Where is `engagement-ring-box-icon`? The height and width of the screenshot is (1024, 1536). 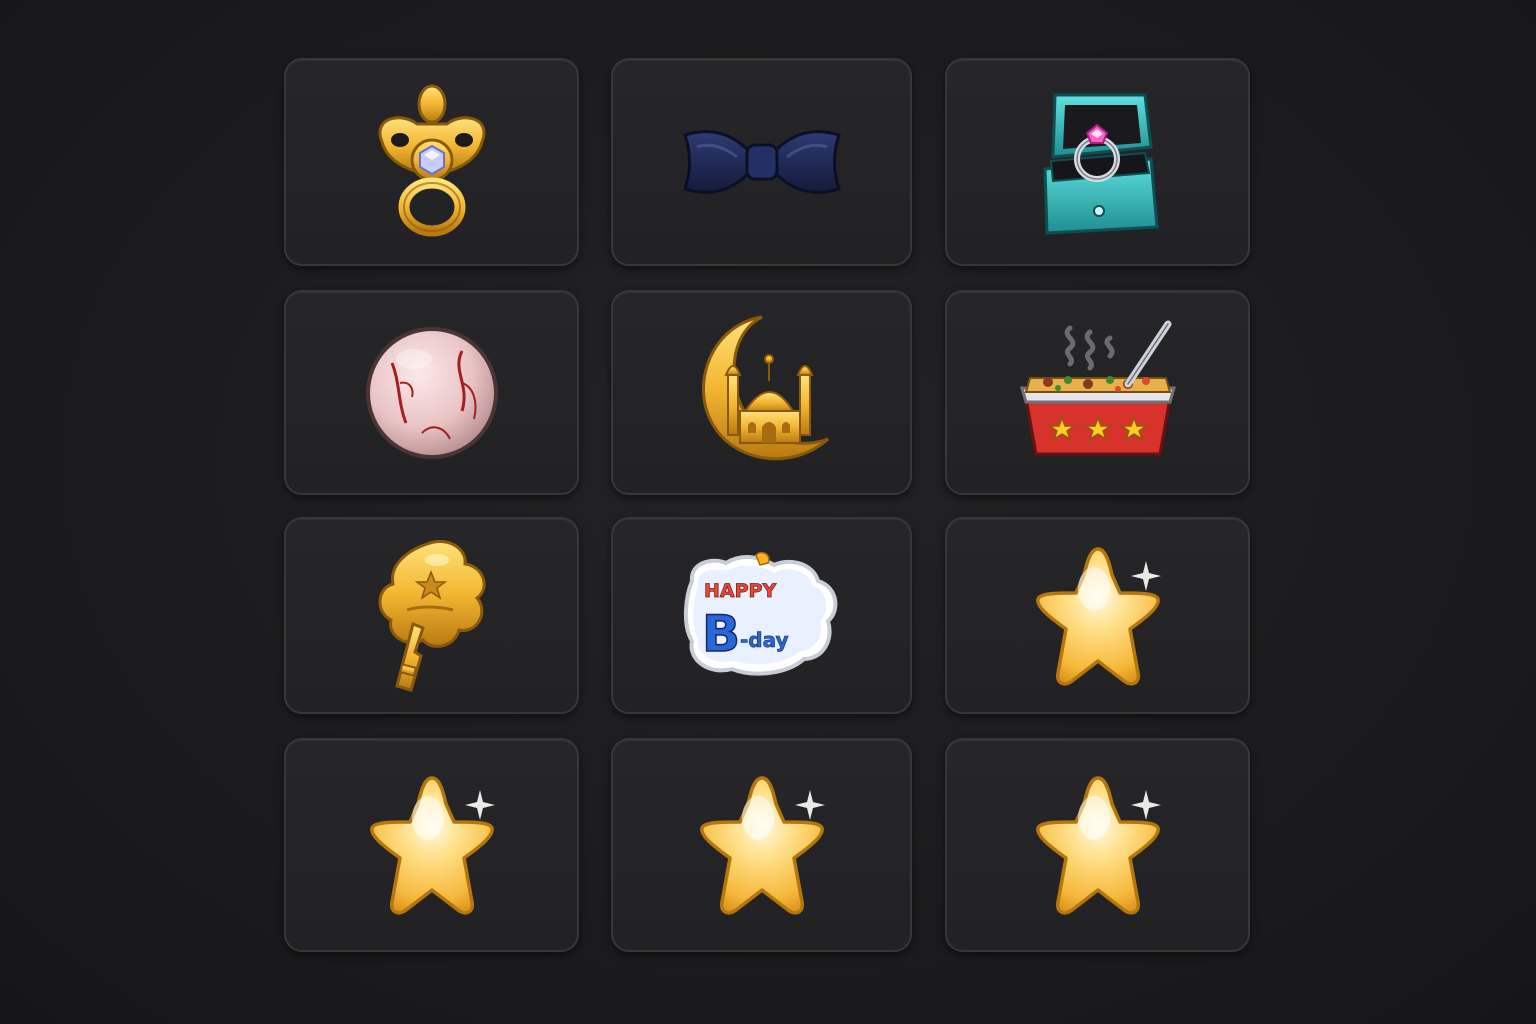
engagement-ring-box-icon is located at coordinates (1100, 164).